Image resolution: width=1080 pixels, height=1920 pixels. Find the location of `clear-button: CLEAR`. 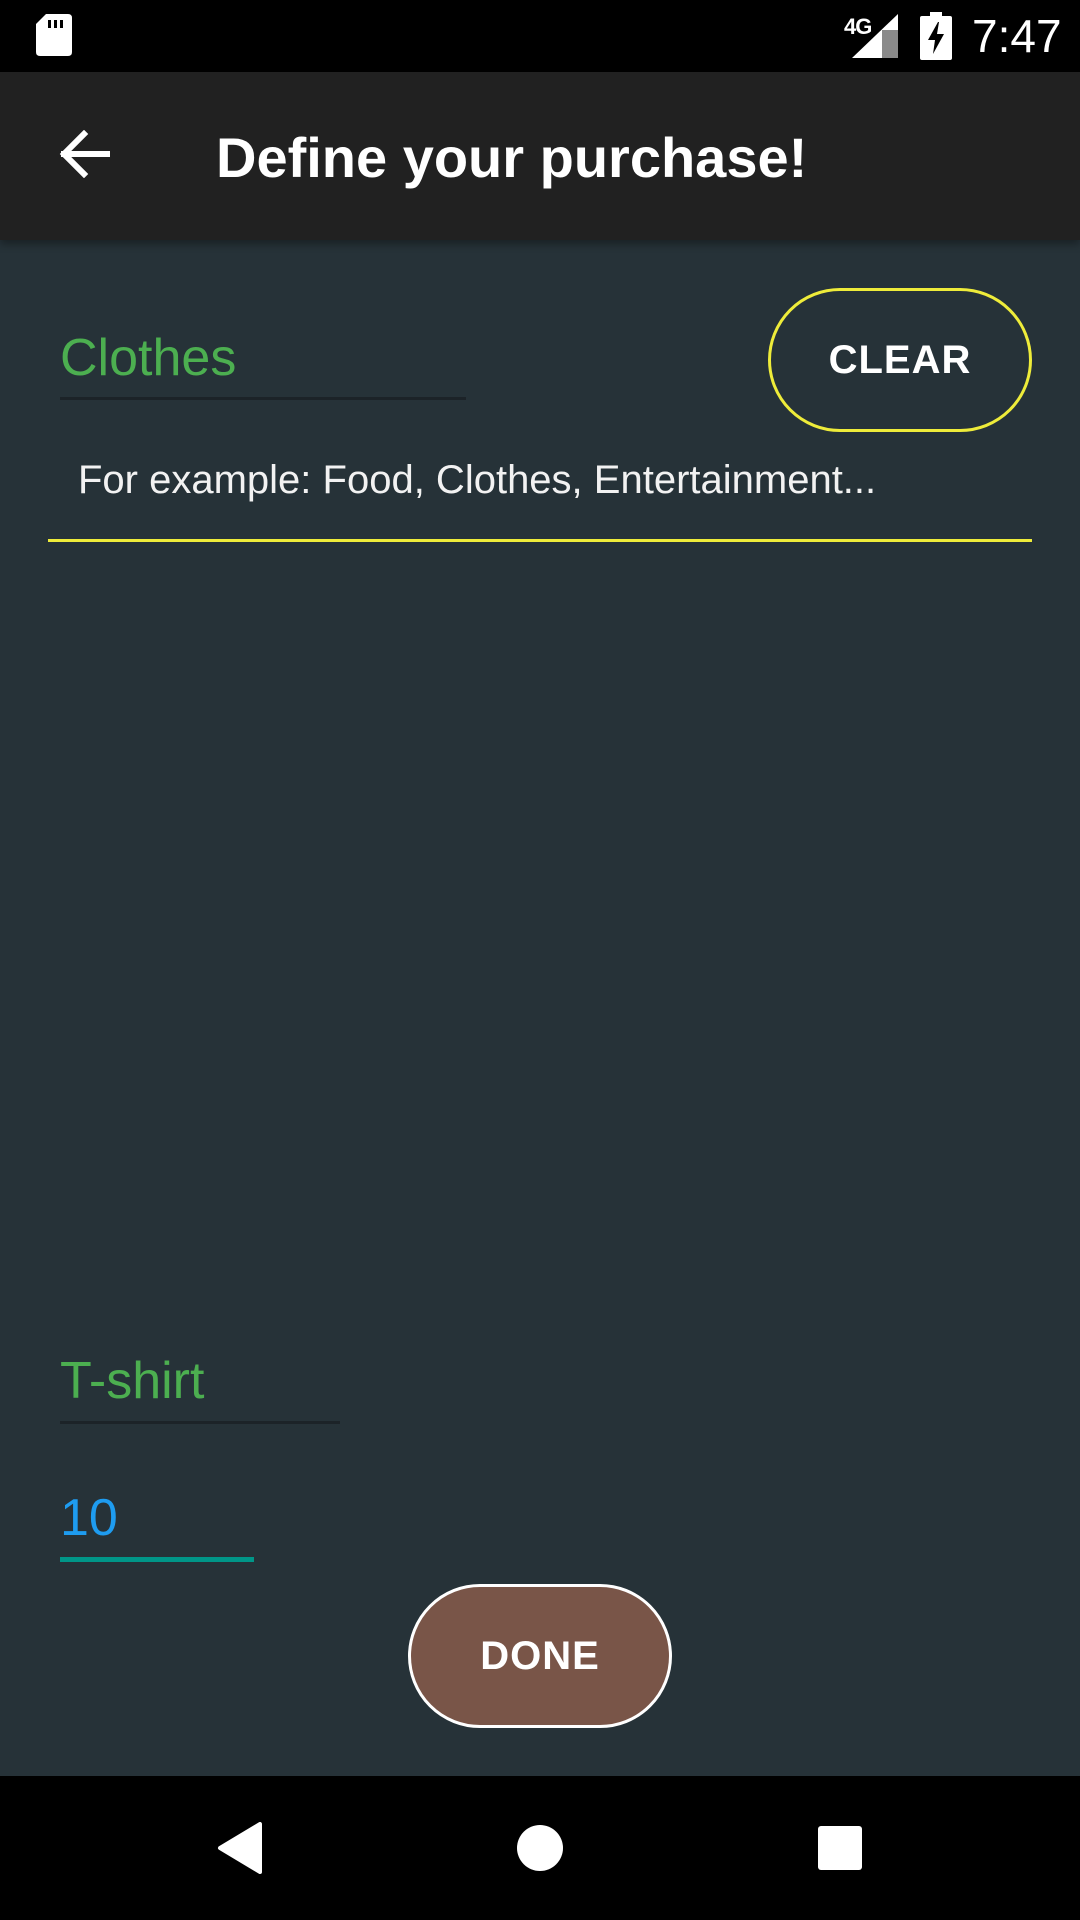

clear-button: CLEAR is located at coordinates (900, 360).